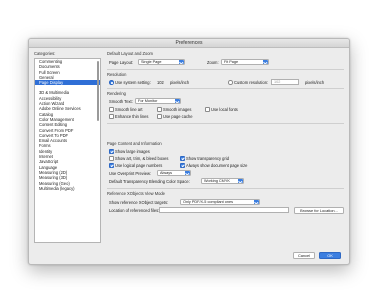  Describe the element at coordinates (134, 210) in the screenshot. I see `location-label: Location of referenced files:` at that location.